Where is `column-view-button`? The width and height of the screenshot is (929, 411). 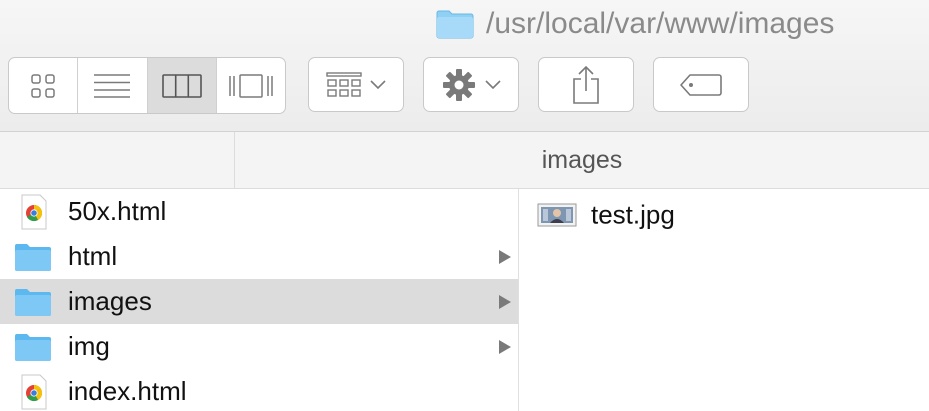 column-view-button is located at coordinates (182, 85).